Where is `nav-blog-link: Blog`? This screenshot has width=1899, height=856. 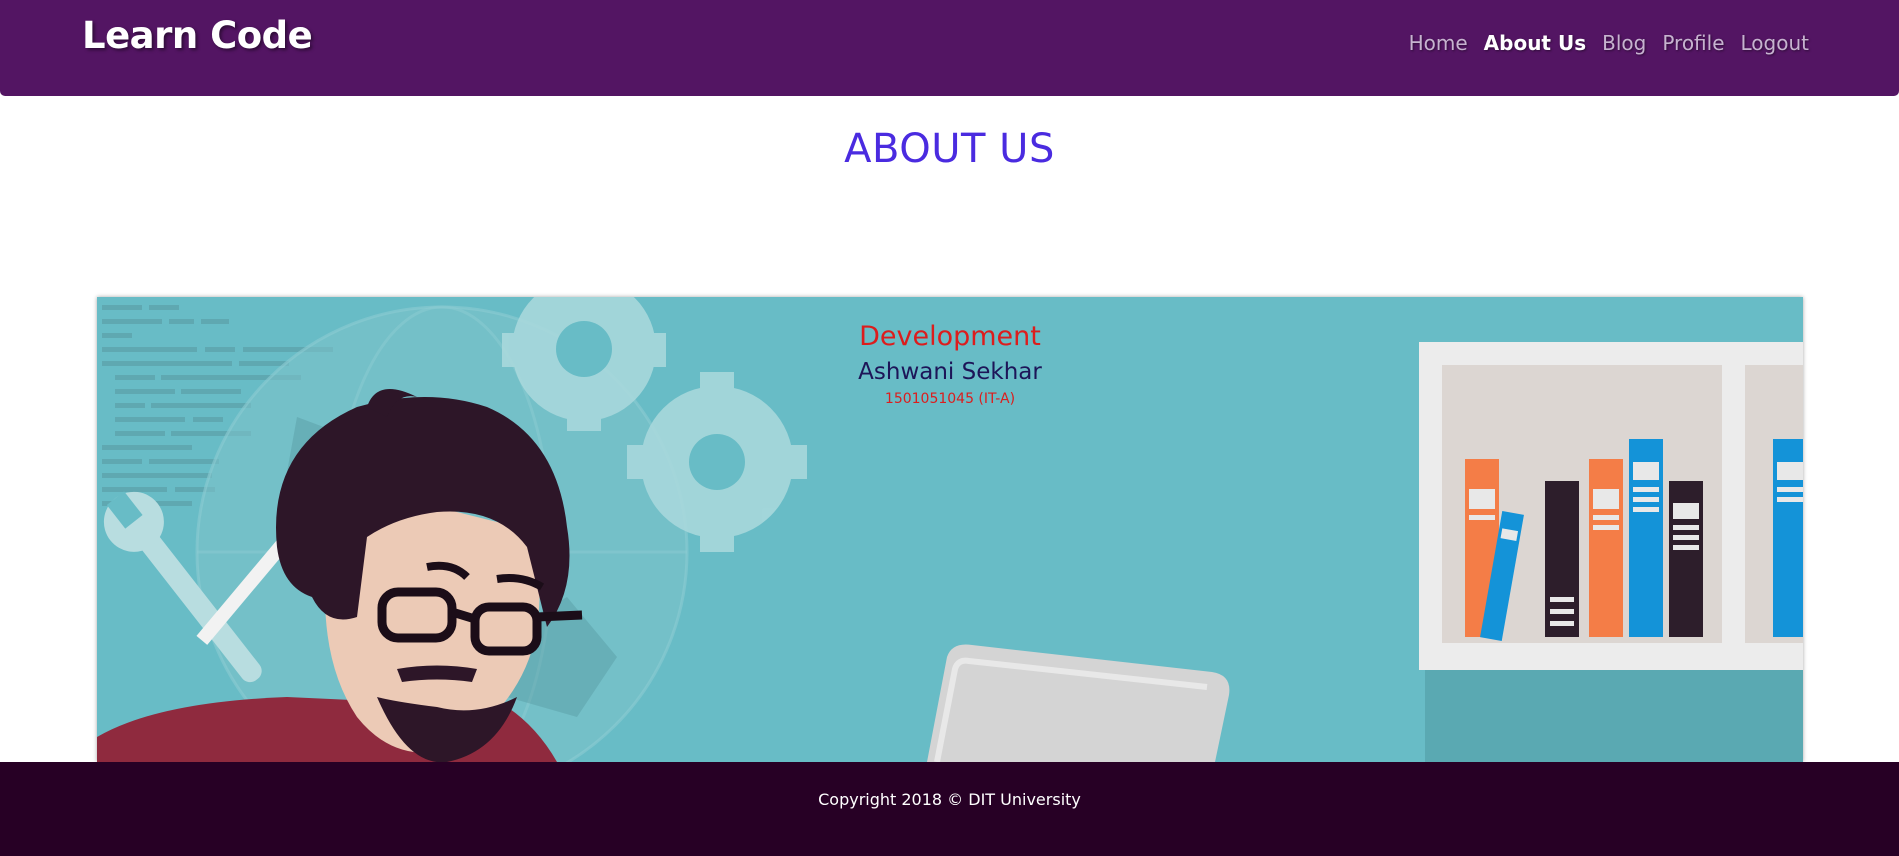
nav-blog-link: Blog is located at coordinates (1624, 43).